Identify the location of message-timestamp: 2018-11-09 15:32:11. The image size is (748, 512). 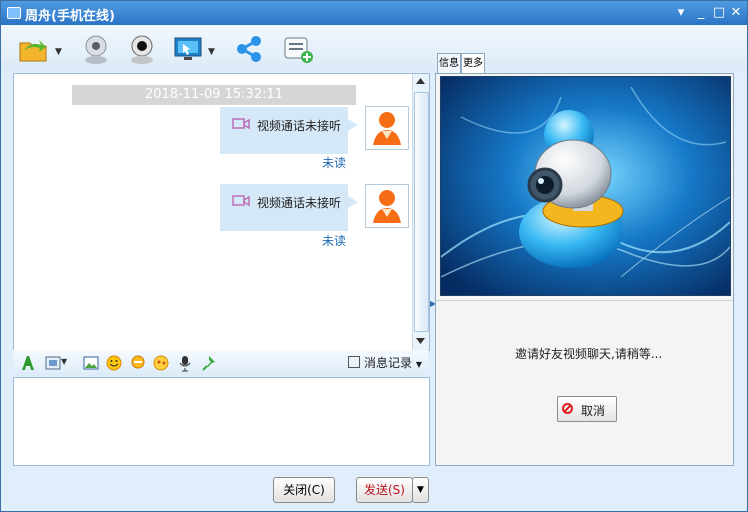
(214, 95).